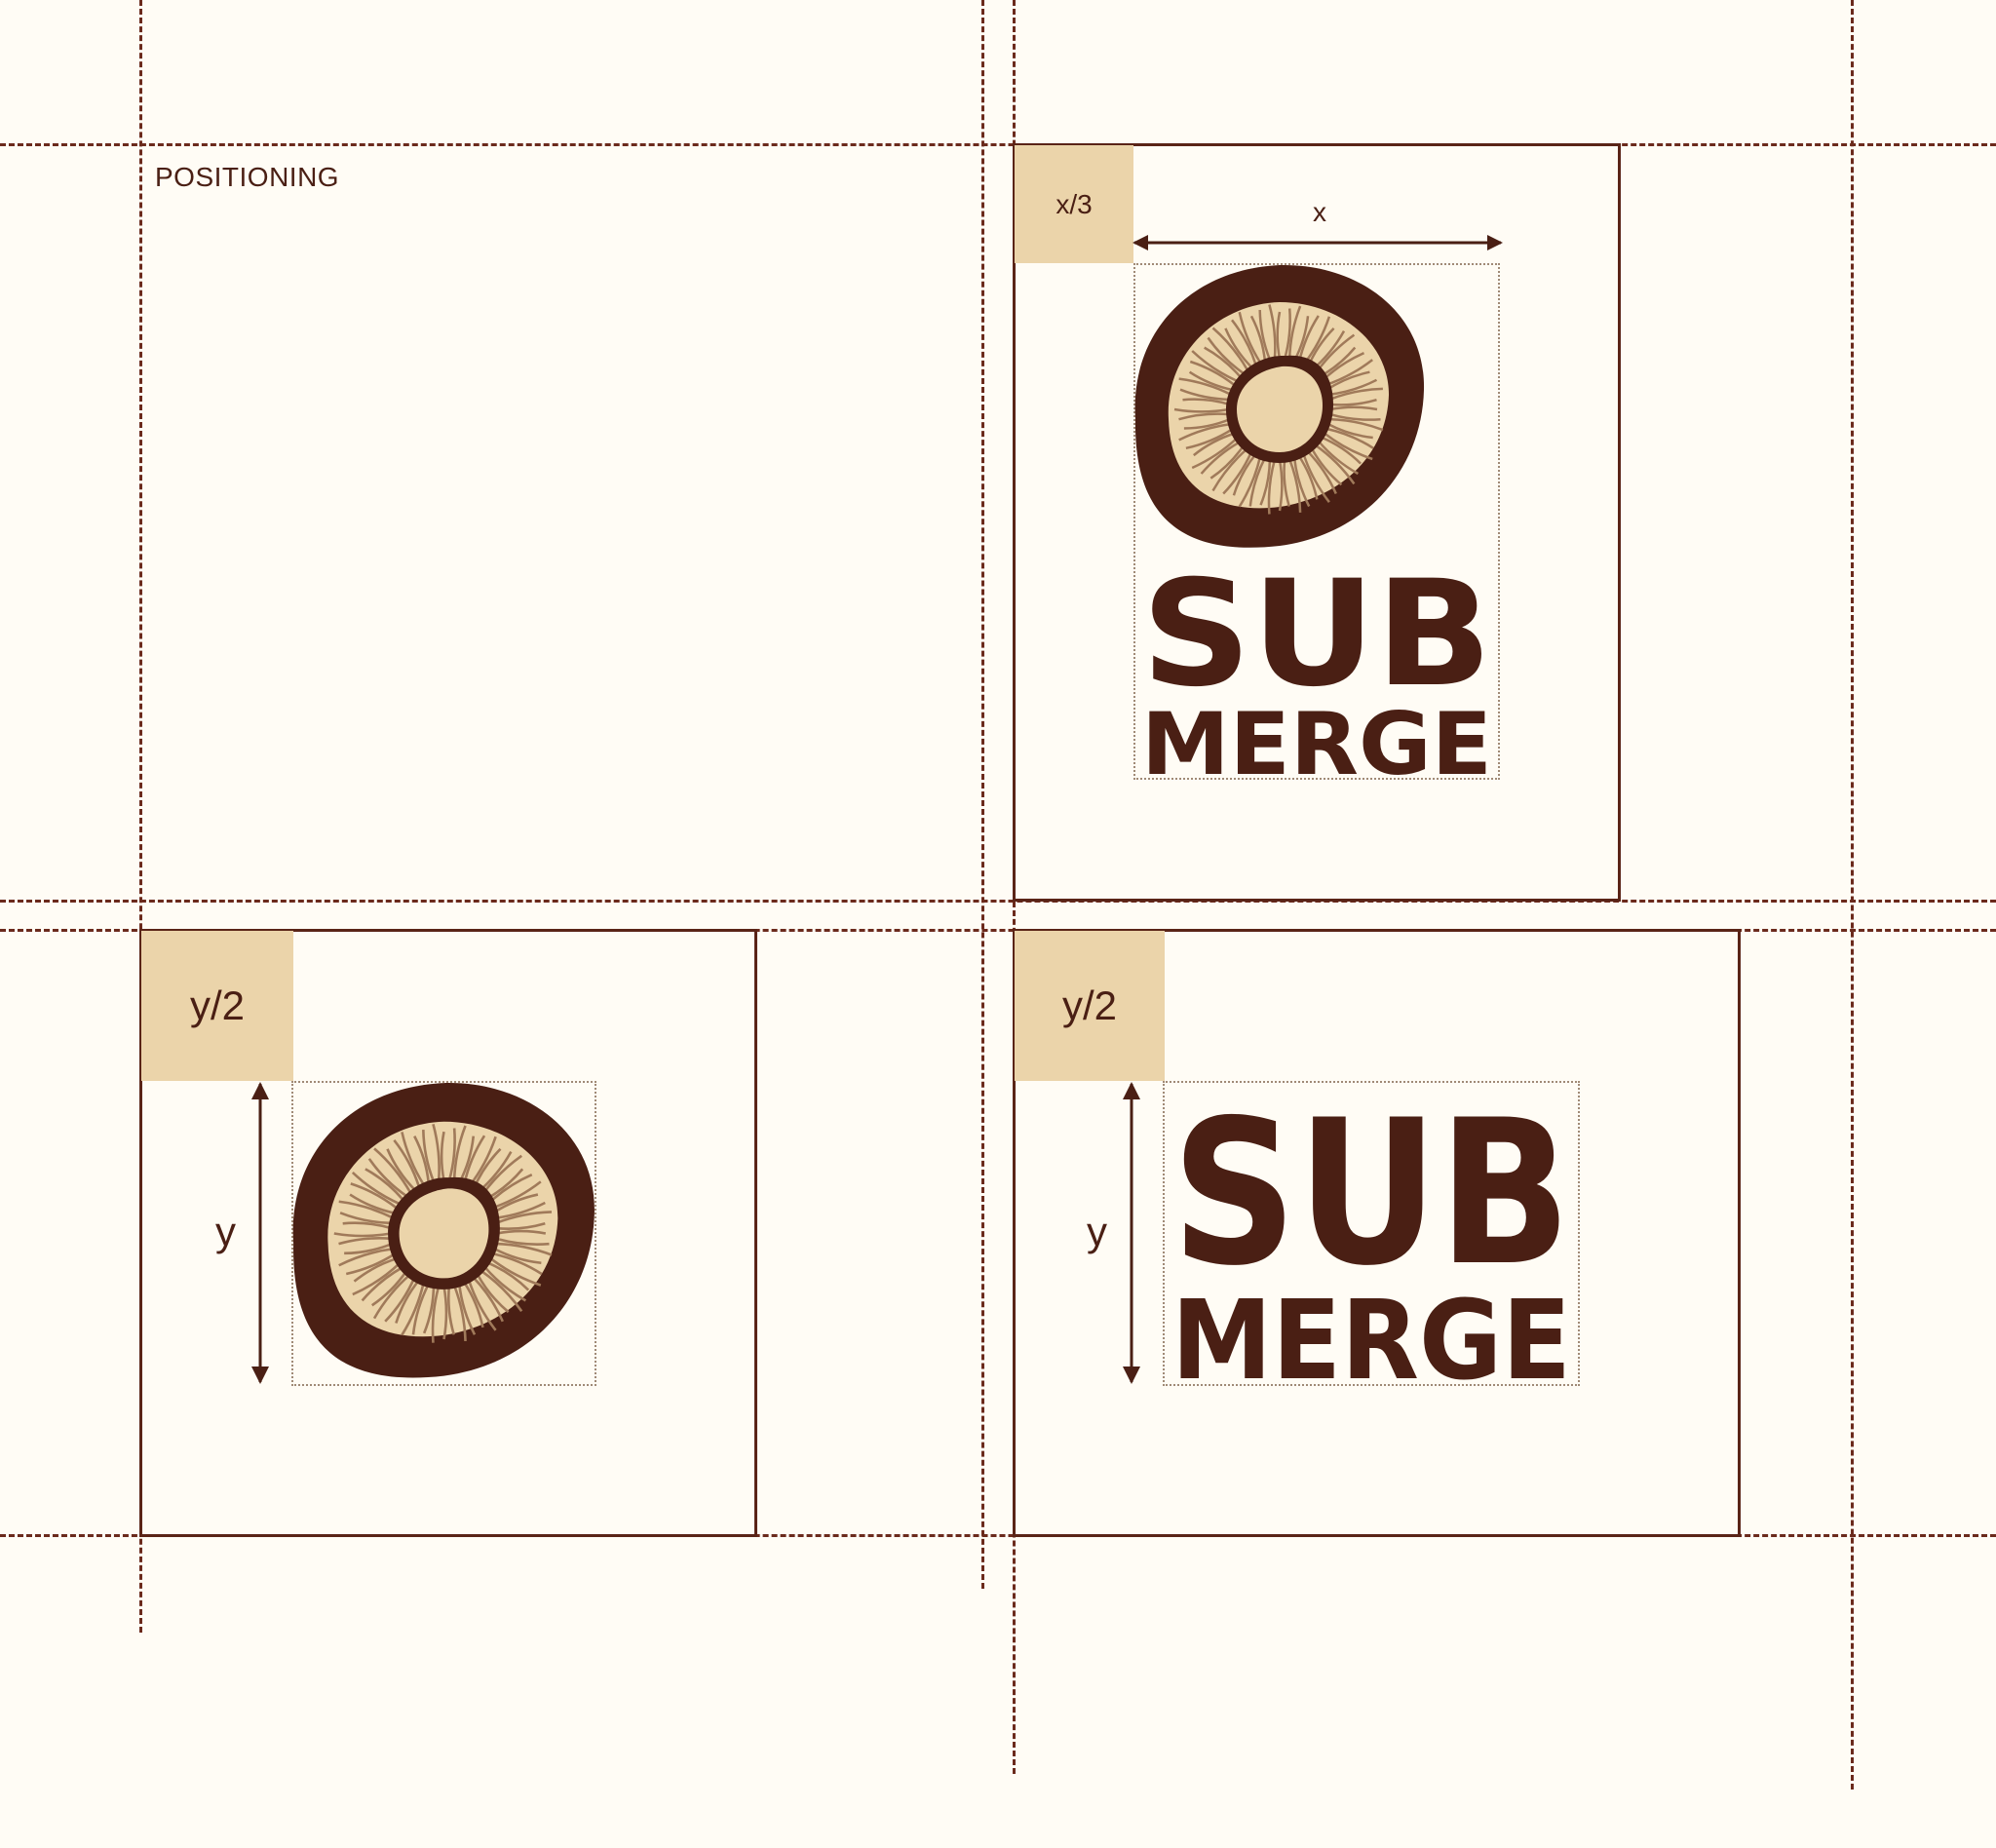 This screenshot has width=1996, height=1848. I want to click on margin-label: x/3, so click(1074, 203).